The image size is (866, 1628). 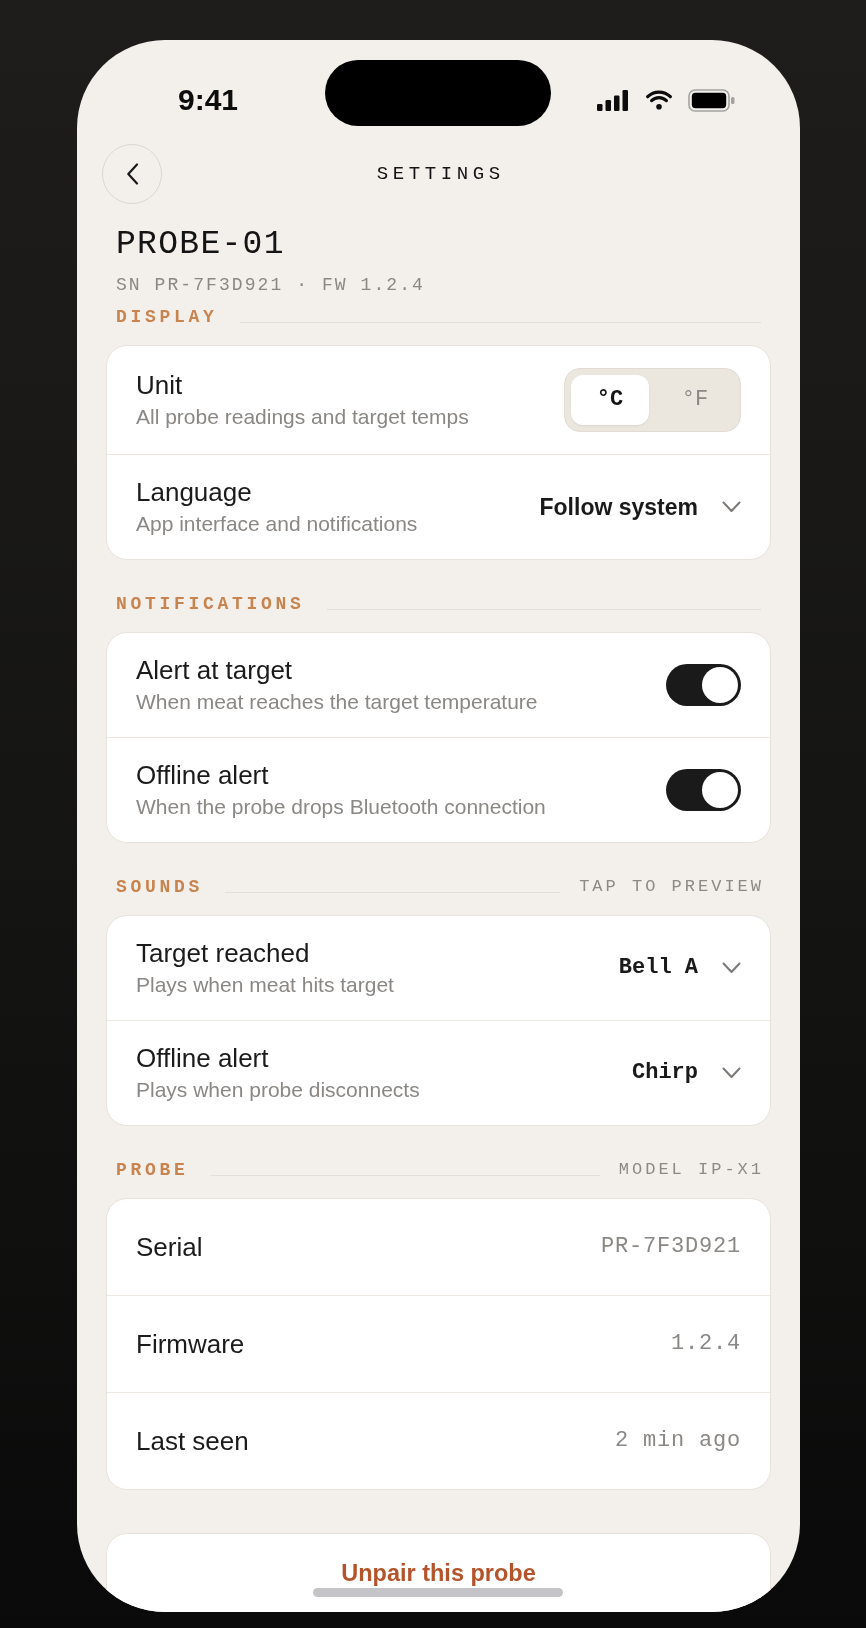 I want to click on setting-description: Plays when meat hits target, so click(x=265, y=985).